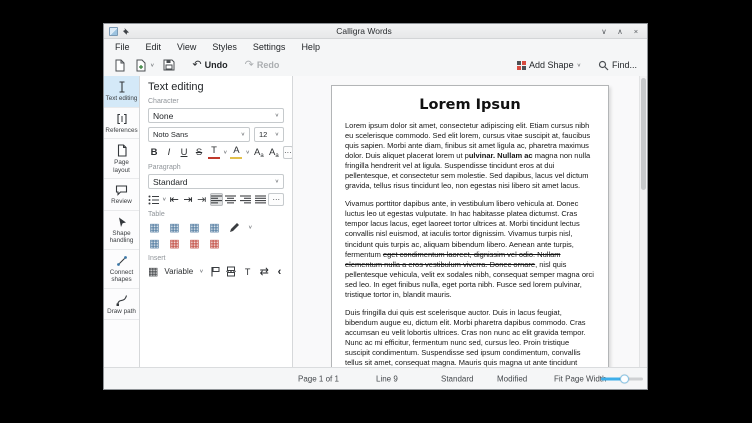 This screenshot has height=423, width=752. Describe the element at coordinates (643, 134) in the screenshot. I see `scrollbar-thumb` at that location.